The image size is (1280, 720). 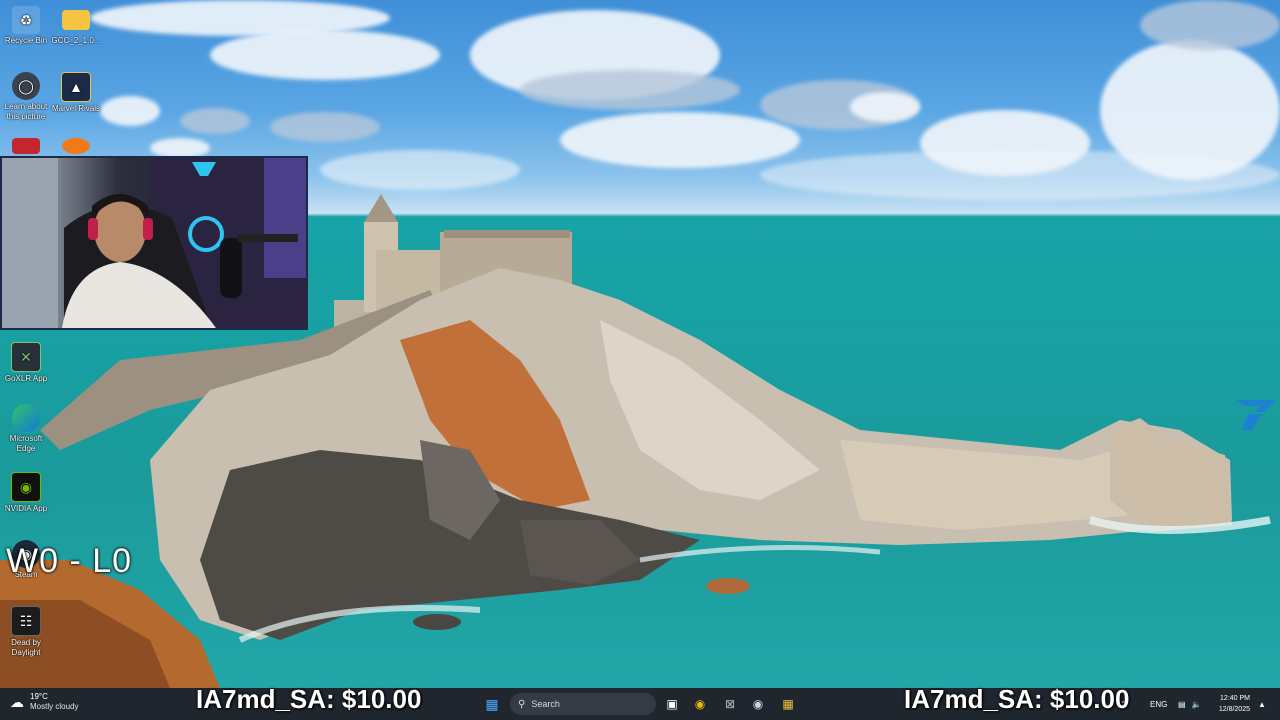 What do you see at coordinates (76, 87) in the screenshot?
I see `marvel-rivals-icon: ▲` at bounding box center [76, 87].